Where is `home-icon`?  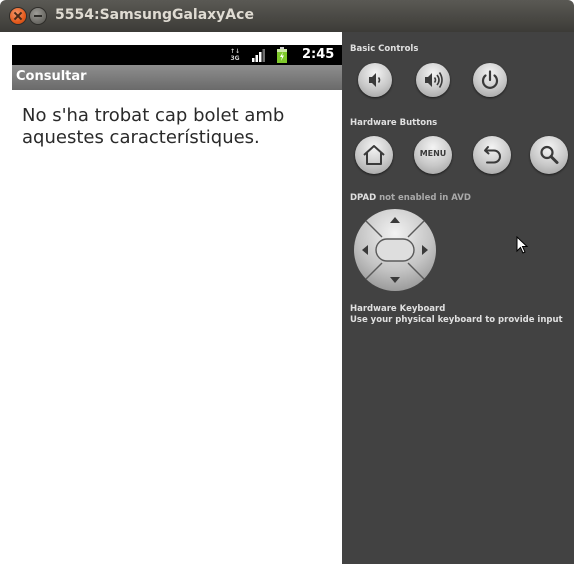 home-icon is located at coordinates (374, 155).